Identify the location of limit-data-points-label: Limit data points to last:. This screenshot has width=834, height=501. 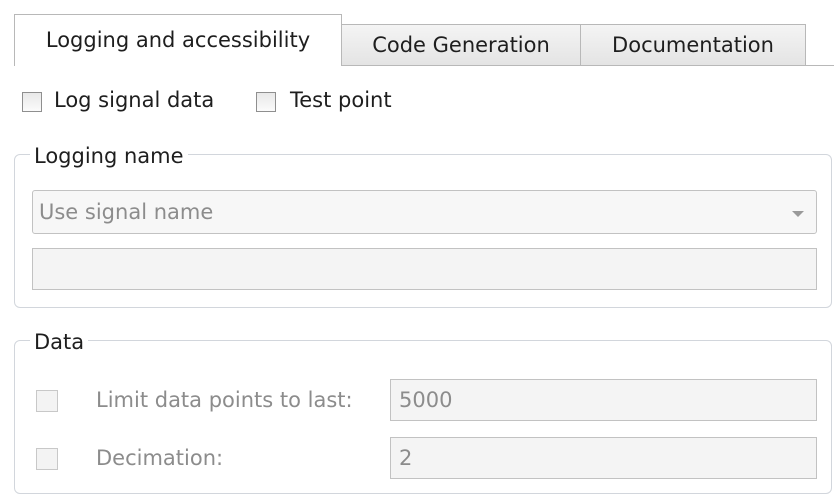
(224, 400).